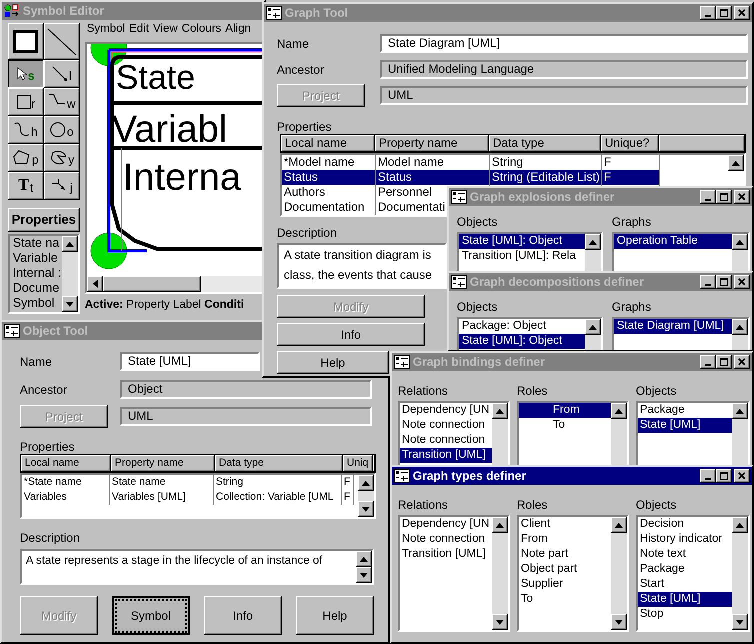  What do you see at coordinates (62, 186) in the screenshot?
I see `tool-button: j` at bounding box center [62, 186].